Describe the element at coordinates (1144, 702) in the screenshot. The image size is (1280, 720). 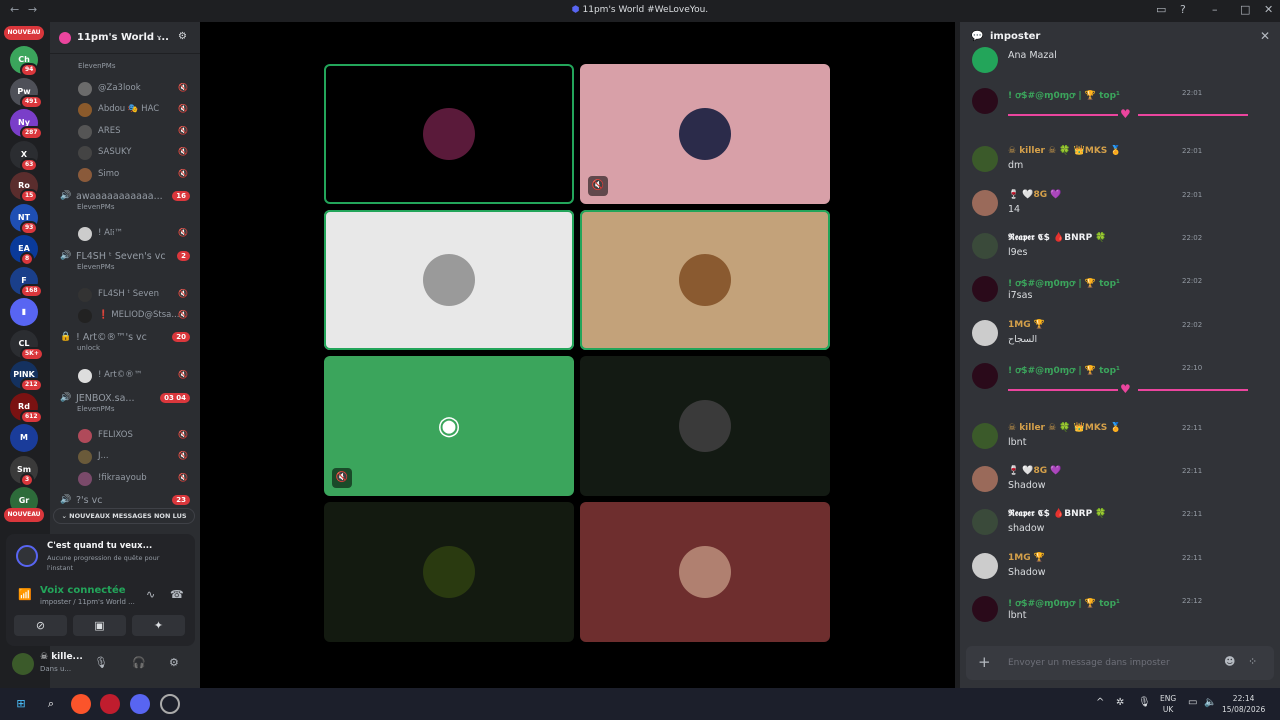
I see `microphone-tray-icon: 🎙` at that location.